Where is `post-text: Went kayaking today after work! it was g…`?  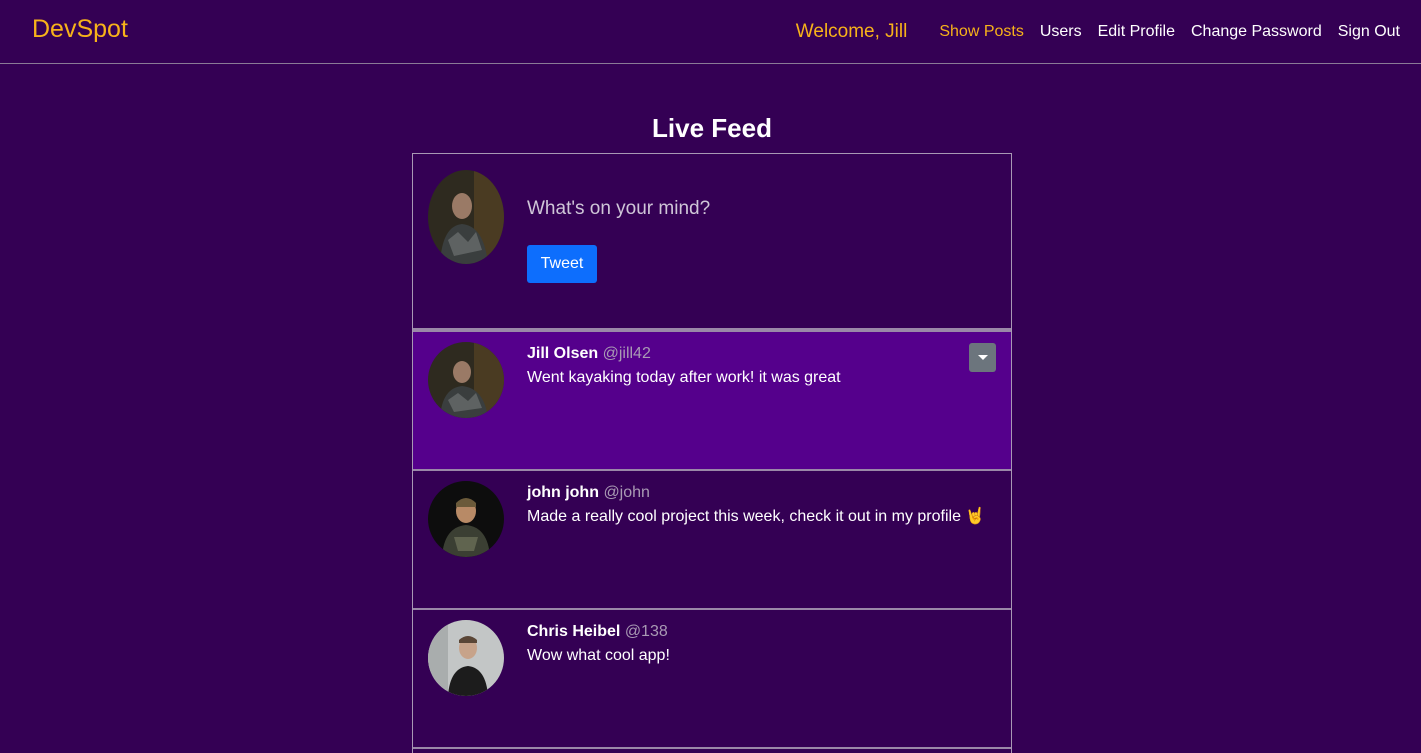
post-text: Went kayaking today after work! it was g… is located at coordinates (684, 377).